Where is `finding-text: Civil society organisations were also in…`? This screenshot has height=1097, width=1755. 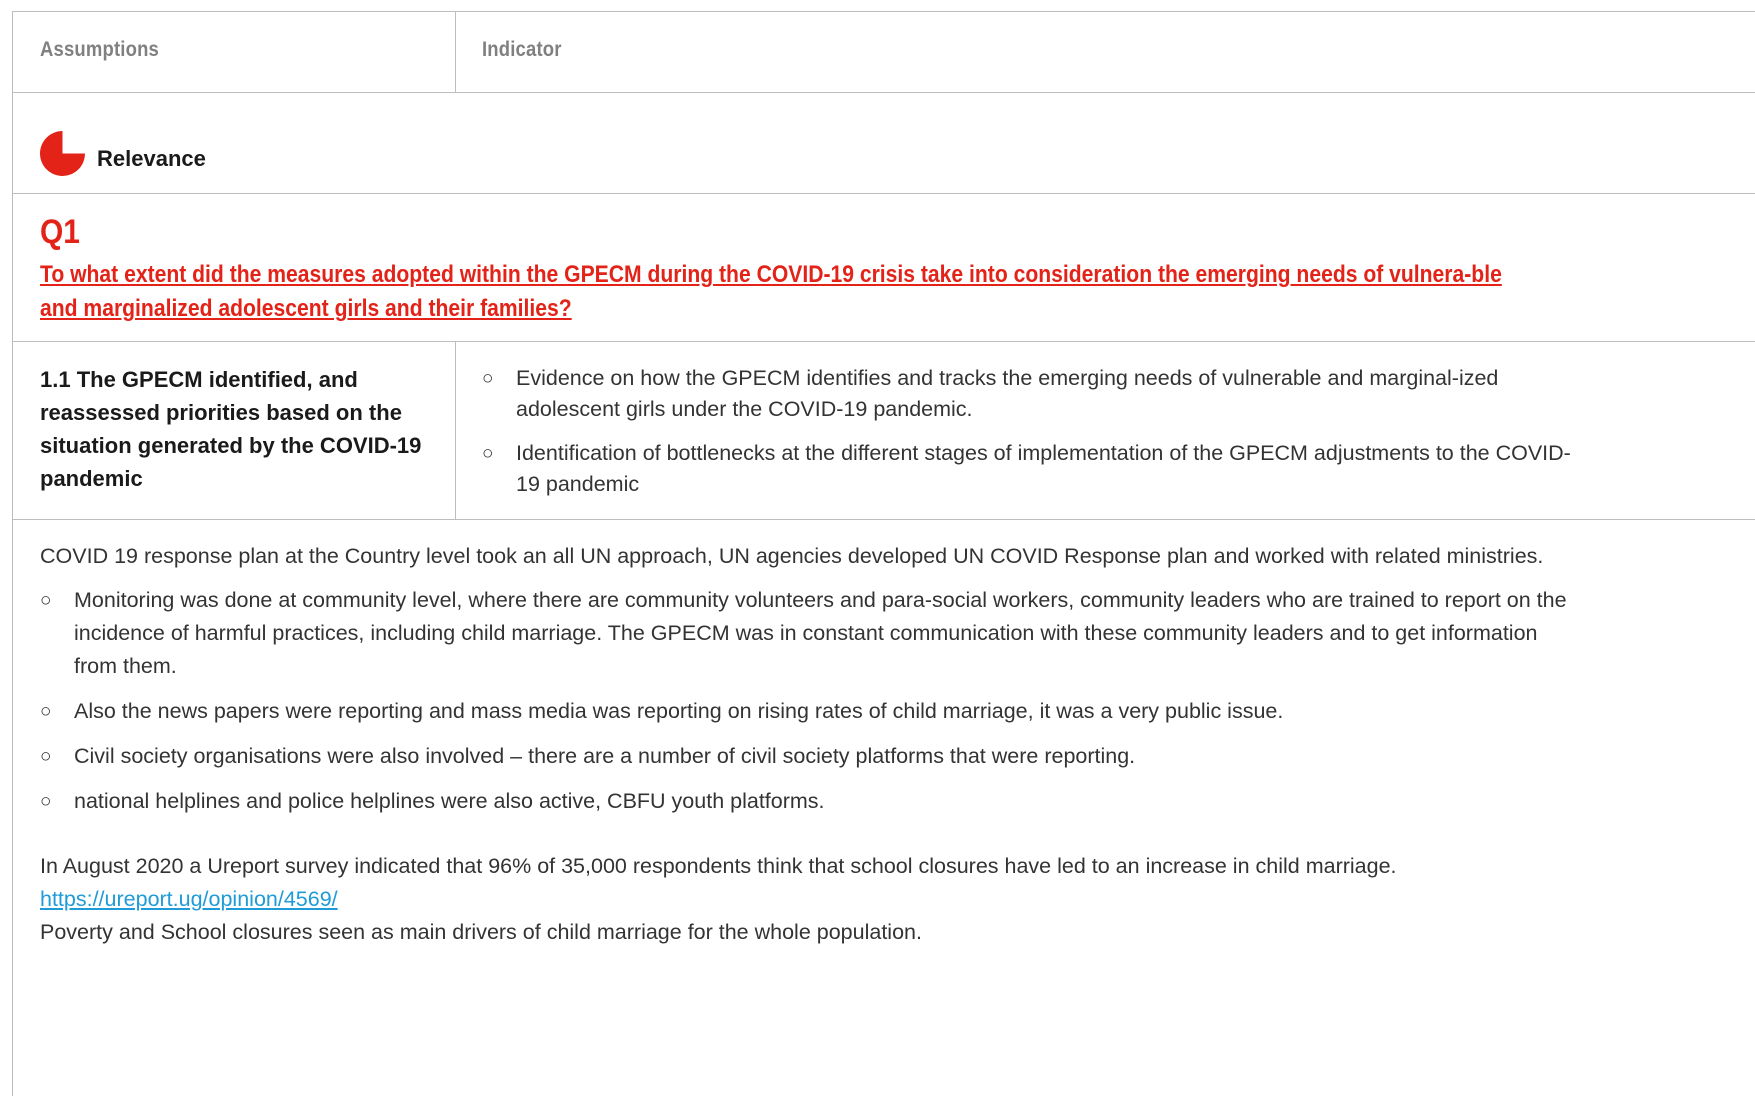
finding-text: Civil society organisations were also in… is located at coordinates (605, 756).